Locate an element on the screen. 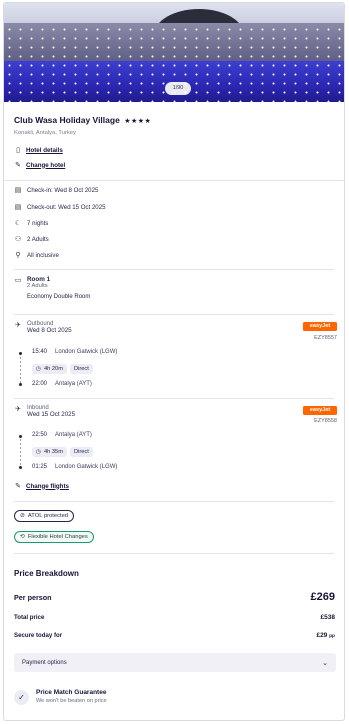  hotel-photo-gallery: 1/90 is located at coordinates (174, 52).